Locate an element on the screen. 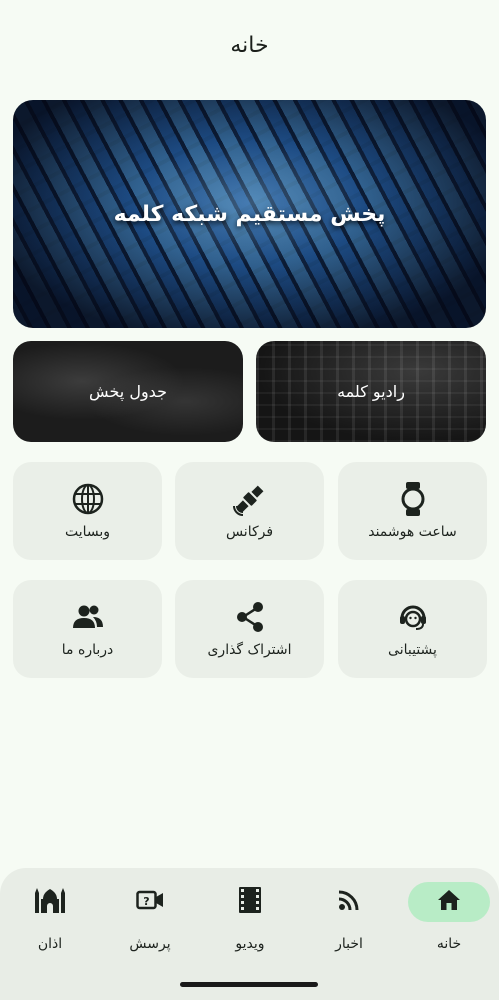 The height and width of the screenshot is (1000, 499). tile-share: اشتراک گذاری is located at coordinates (249, 629).